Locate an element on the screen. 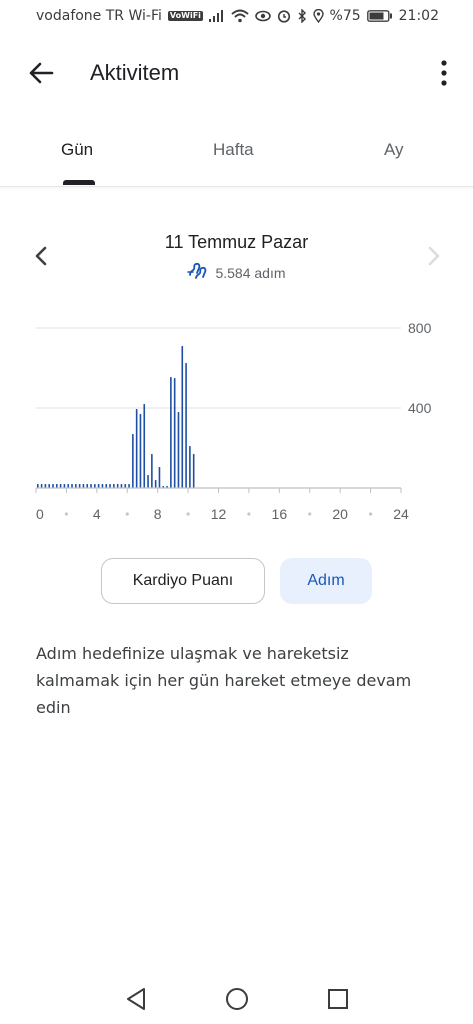 Image resolution: width=473 pixels, height=1024 pixels. status-left: vodafone TR Wi-Fi VoWiFi is located at coordinates (142, 16).